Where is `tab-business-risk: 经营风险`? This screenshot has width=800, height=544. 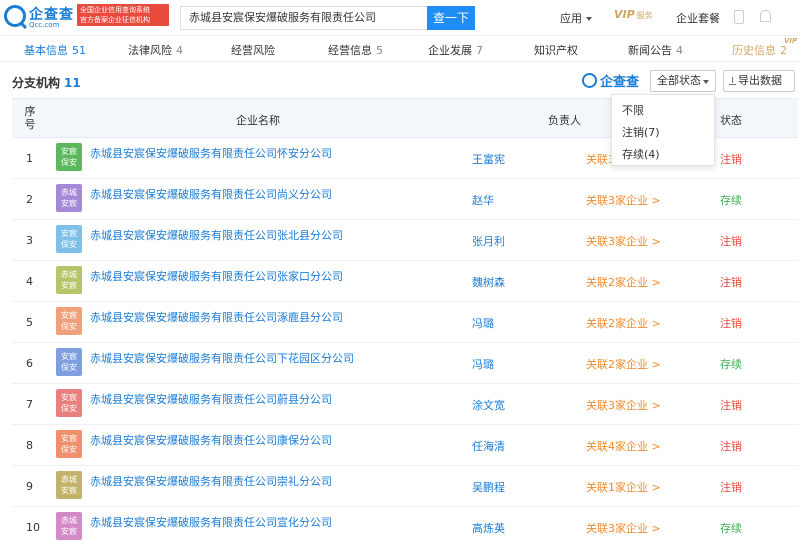
tab-business-risk: 经营风险 is located at coordinates (255, 50).